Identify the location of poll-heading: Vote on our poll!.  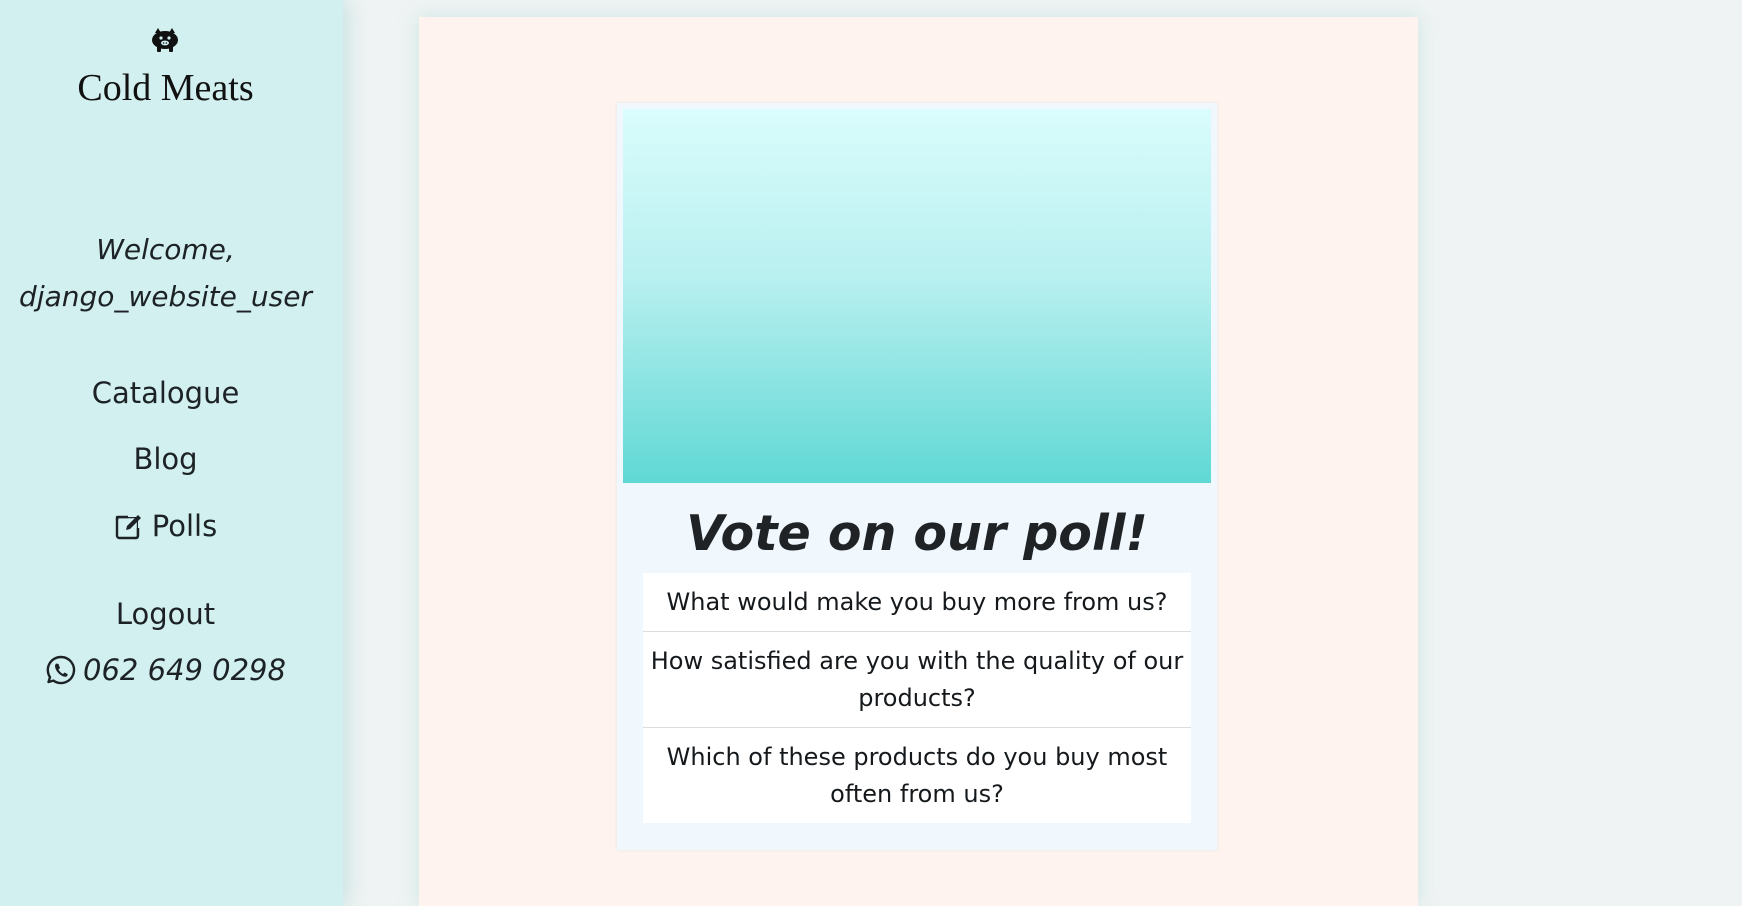
(917, 533).